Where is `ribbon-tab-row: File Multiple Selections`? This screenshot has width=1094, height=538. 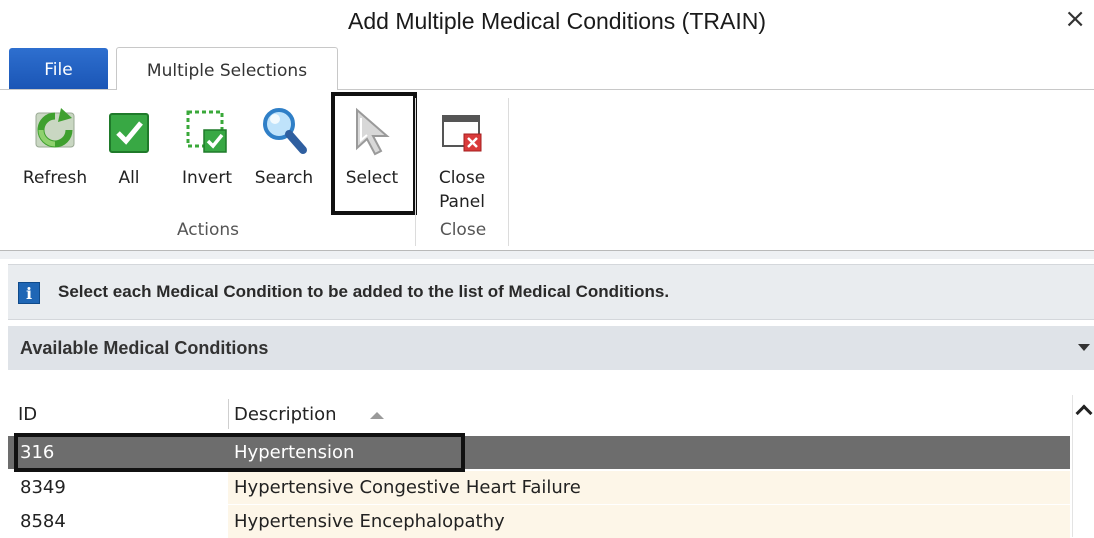 ribbon-tab-row: File Multiple Selections is located at coordinates (547, 67).